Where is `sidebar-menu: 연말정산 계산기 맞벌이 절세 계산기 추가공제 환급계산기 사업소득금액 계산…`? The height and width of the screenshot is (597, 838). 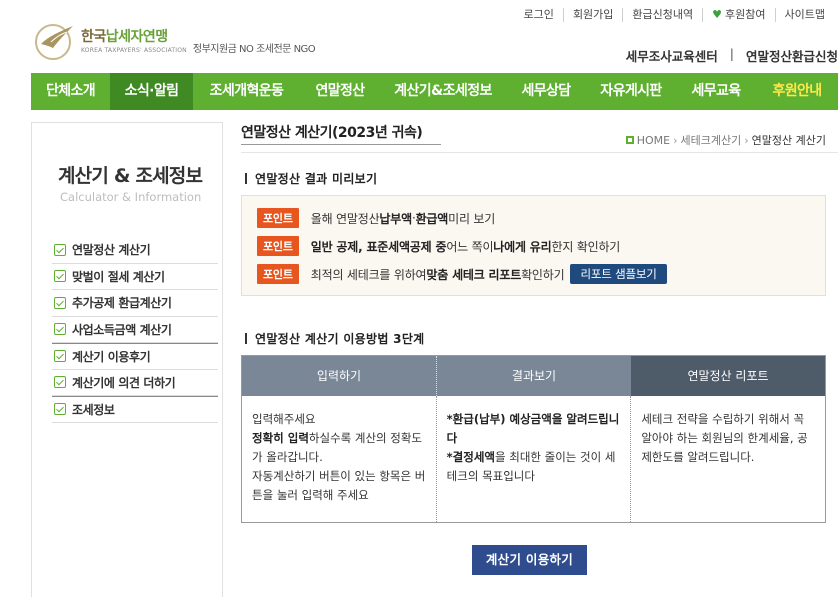 sidebar-menu: 연말정산 계산기 맞벌이 절세 계산기 추가공제 환급계산기 사업소득금액 계산… is located at coordinates (135, 330).